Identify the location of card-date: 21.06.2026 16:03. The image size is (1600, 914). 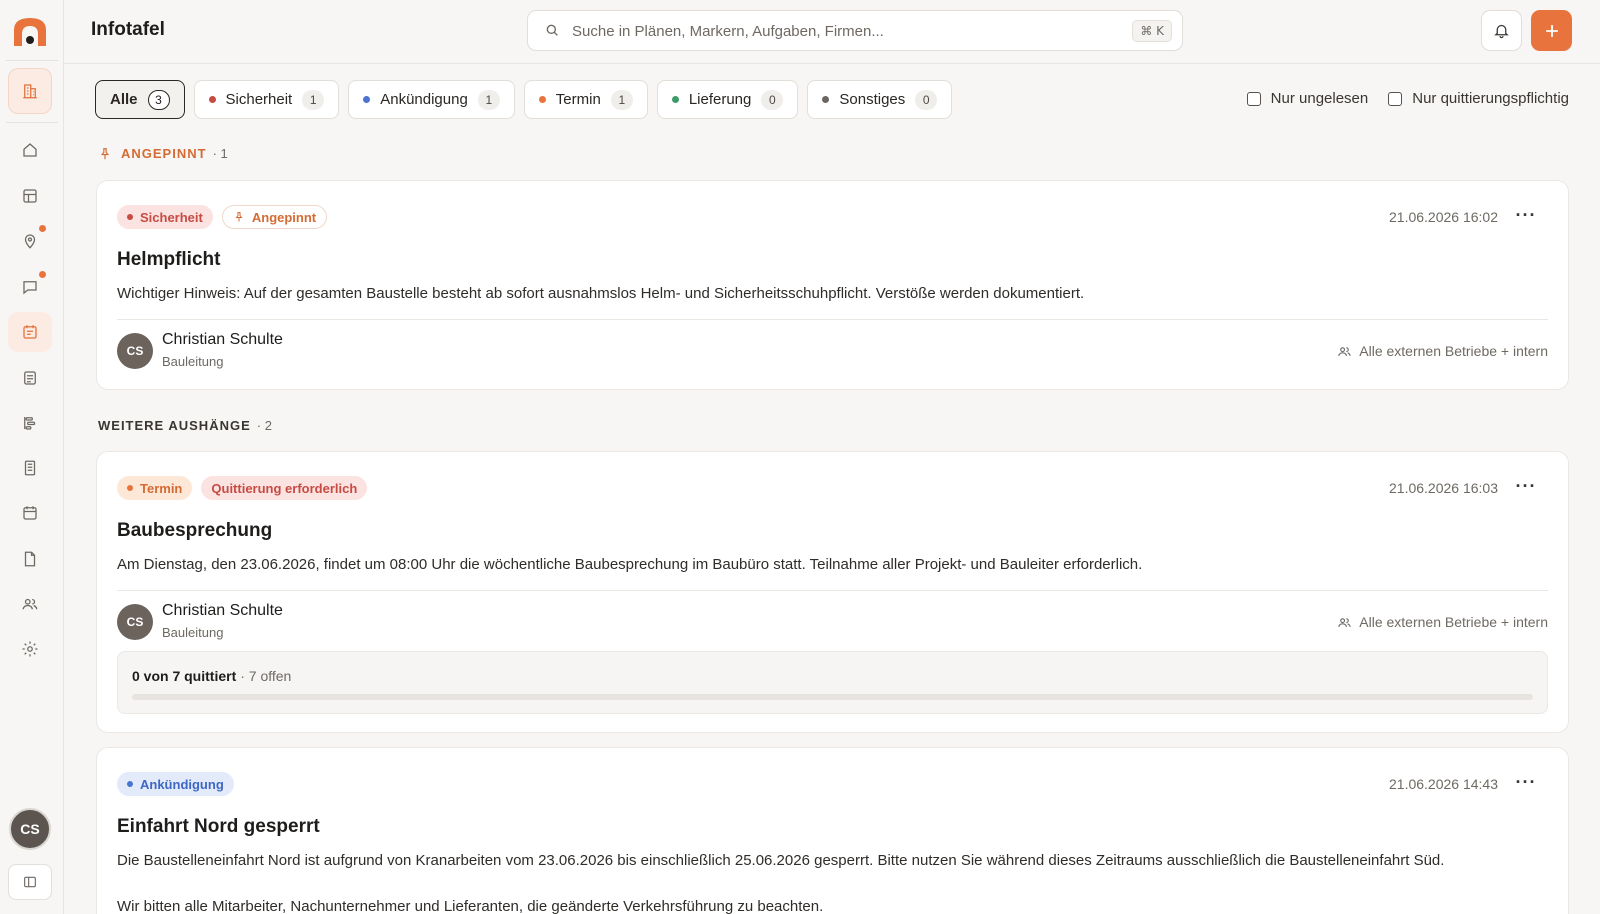
(1443, 488).